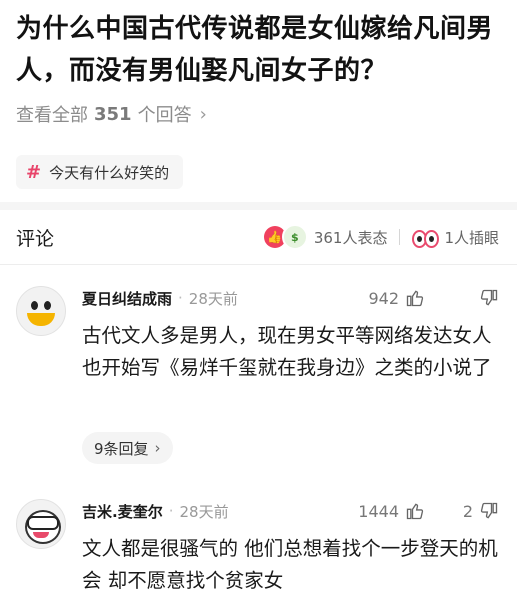 Image resolution: width=517 pixels, height=615 pixels. I want to click on reactions-bar: 👍 $ 361人表态 1人插眼, so click(381, 237).